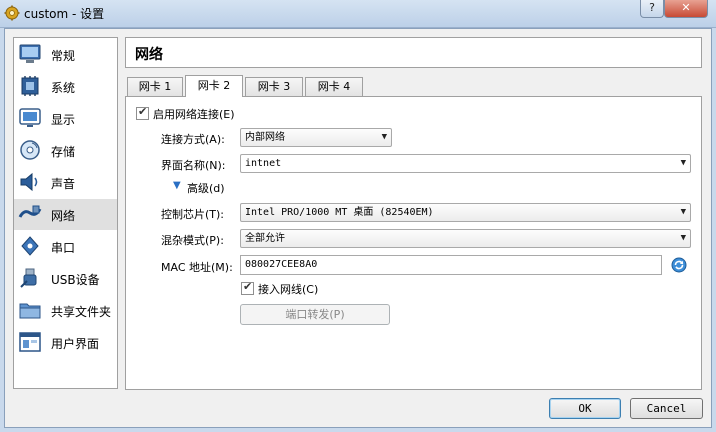 The image size is (716, 432). I want to click on sidebar-item-storage: 存储, so click(65, 150).